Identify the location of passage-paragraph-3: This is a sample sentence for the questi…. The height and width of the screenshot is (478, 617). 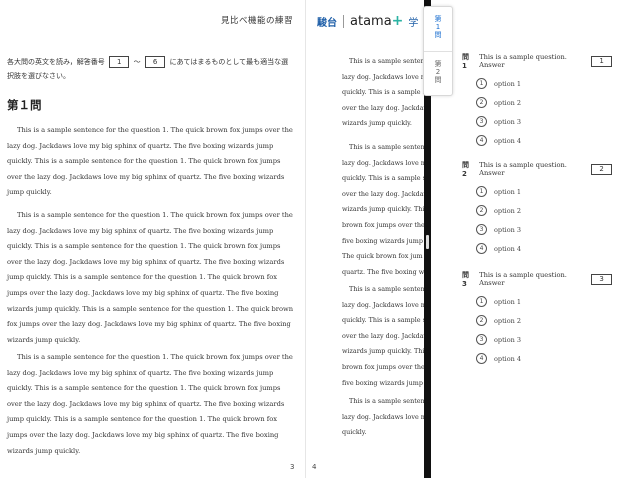
(152, 404).